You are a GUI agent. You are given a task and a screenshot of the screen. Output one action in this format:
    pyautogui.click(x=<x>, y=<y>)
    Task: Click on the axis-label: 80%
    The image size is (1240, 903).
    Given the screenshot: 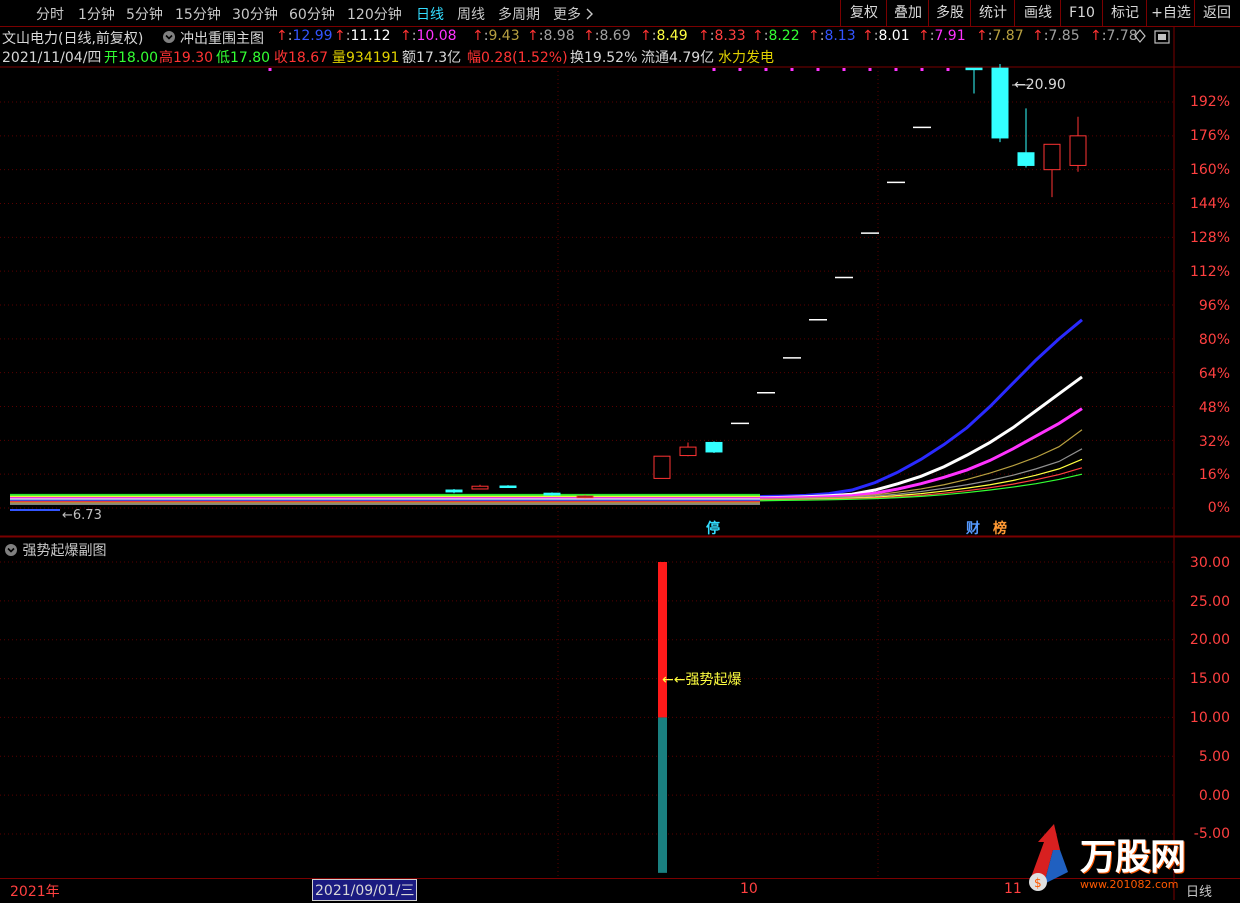 What is the action you would take?
    pyautogui.click(x=1214, y=340)
    